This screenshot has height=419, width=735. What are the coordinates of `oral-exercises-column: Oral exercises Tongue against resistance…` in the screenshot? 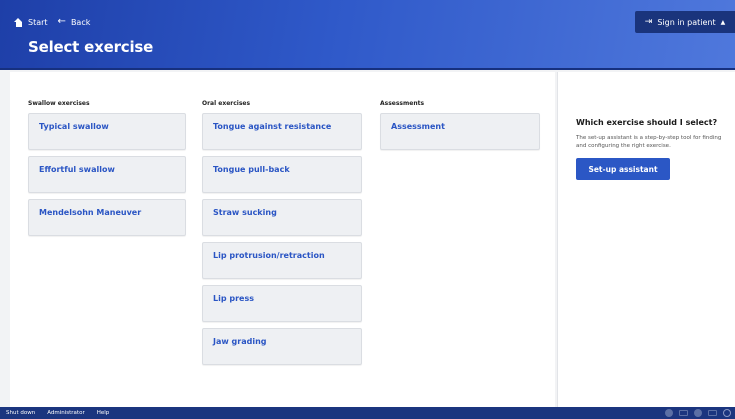 It's located at (282, 235).